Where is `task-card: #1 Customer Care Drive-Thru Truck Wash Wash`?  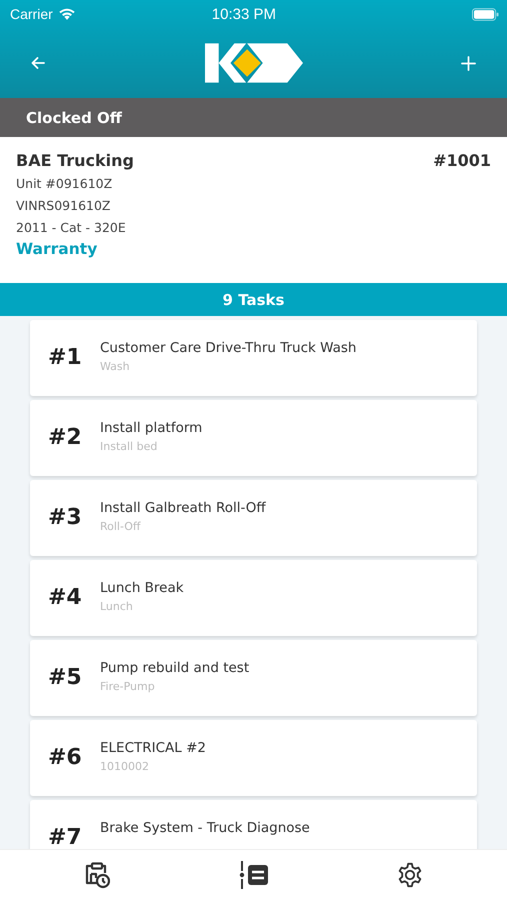
task-card: #1 Customer Care Drive-Thru Truck Wash Wash is located at coordinates (253, 358).